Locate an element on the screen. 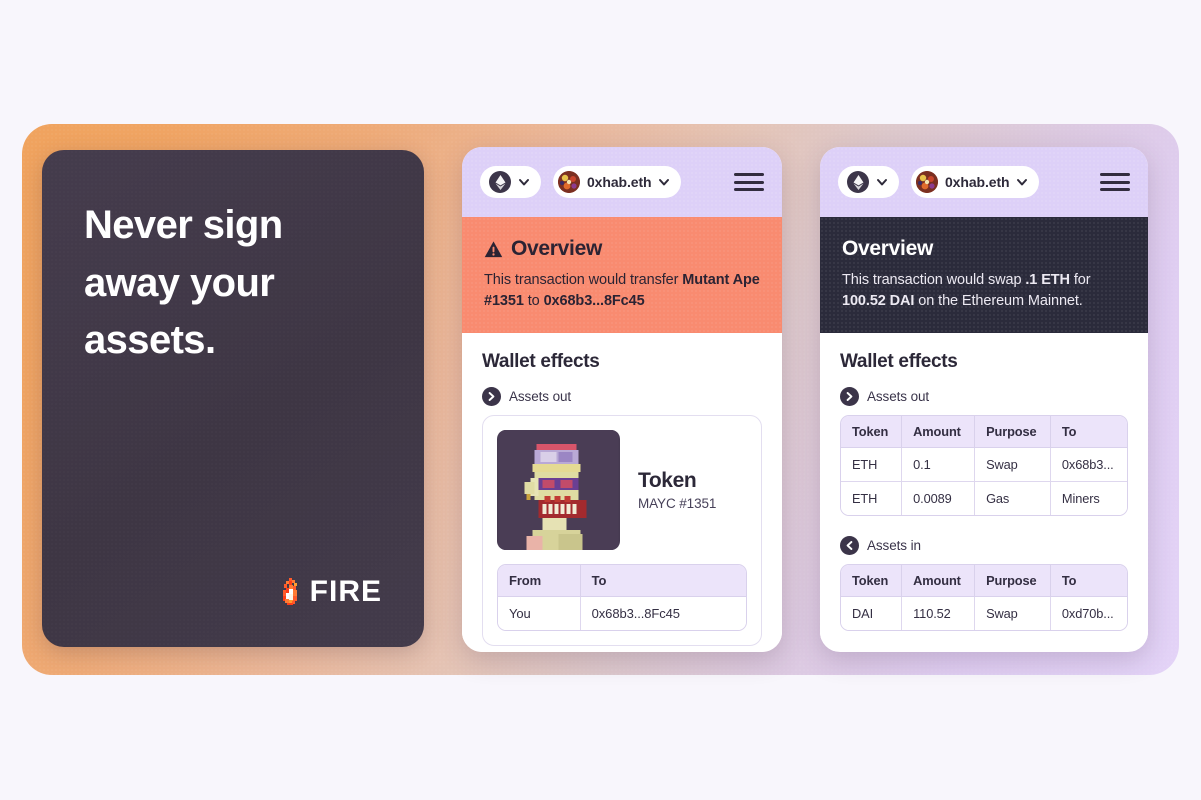 The image size is (1201, 800). warning-triangle-icon is located at coordinates (493, 248).